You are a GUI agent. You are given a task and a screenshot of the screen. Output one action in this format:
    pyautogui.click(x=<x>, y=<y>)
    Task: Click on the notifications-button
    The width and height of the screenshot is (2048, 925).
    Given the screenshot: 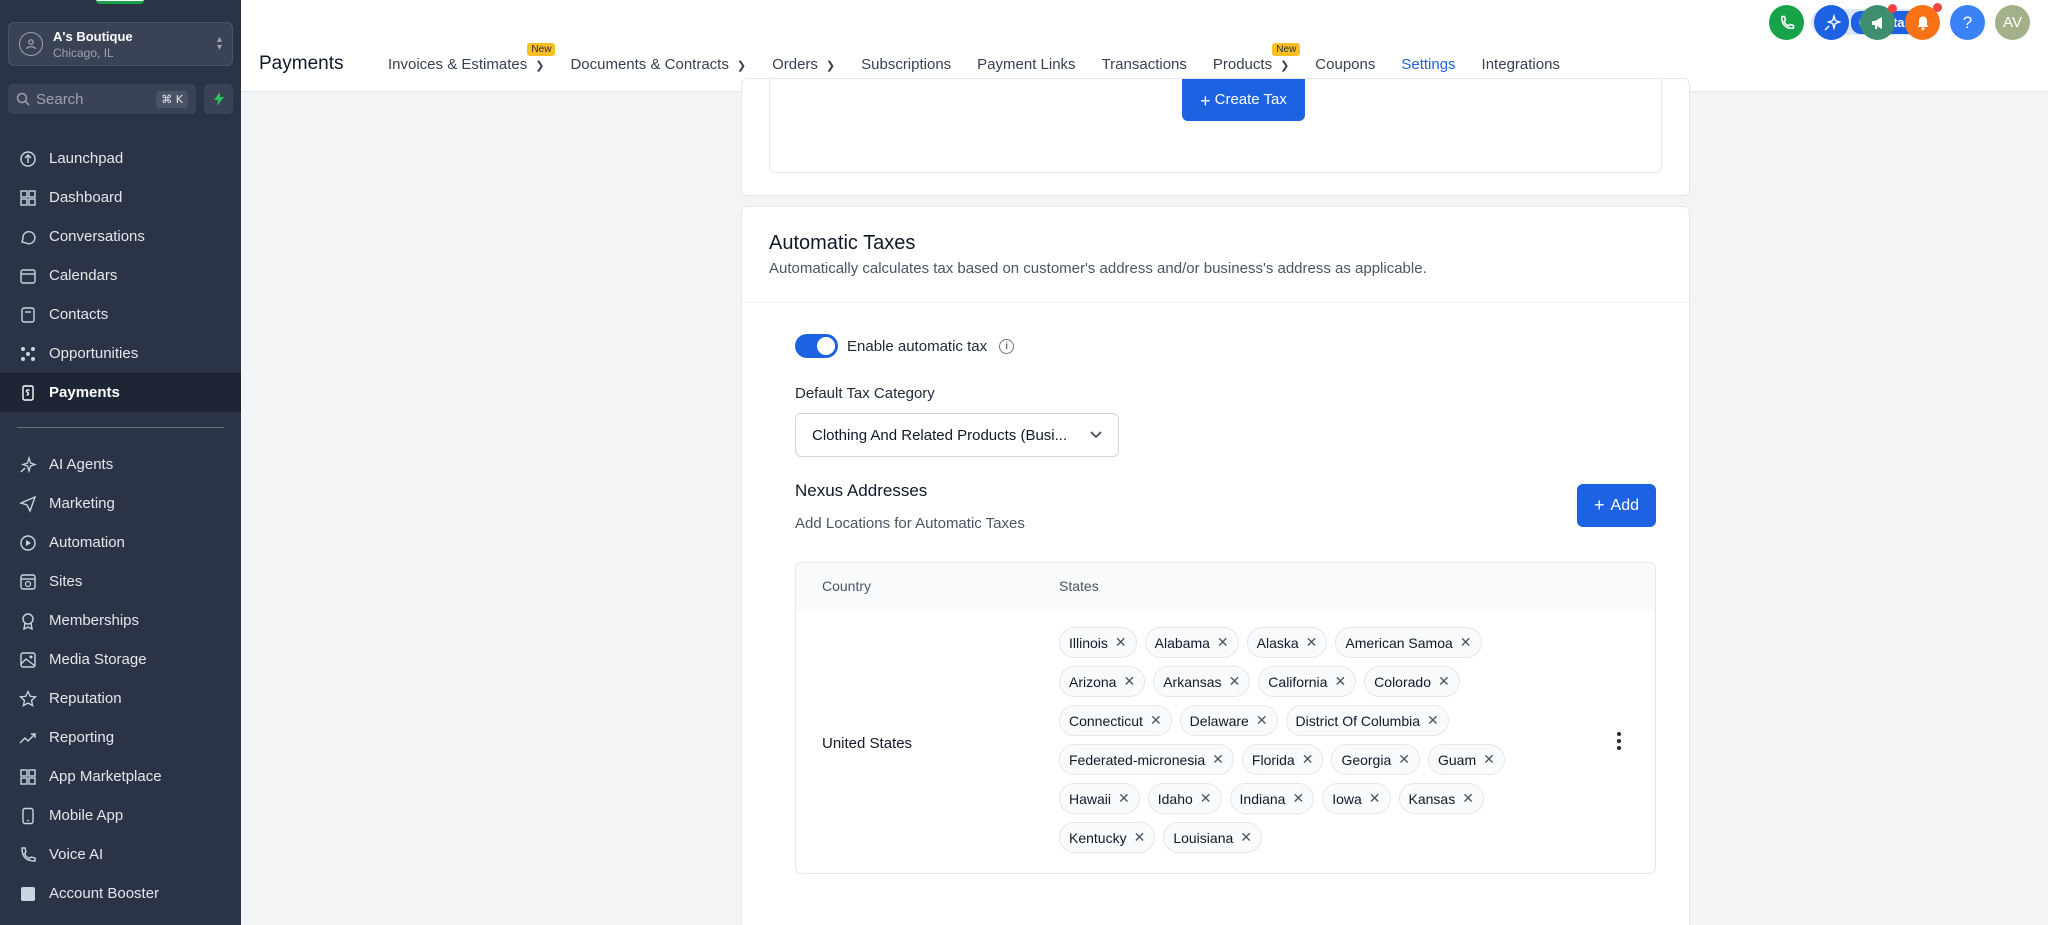 What is the action you would take?
    pyautogui.click(x=1922, y=22)
    